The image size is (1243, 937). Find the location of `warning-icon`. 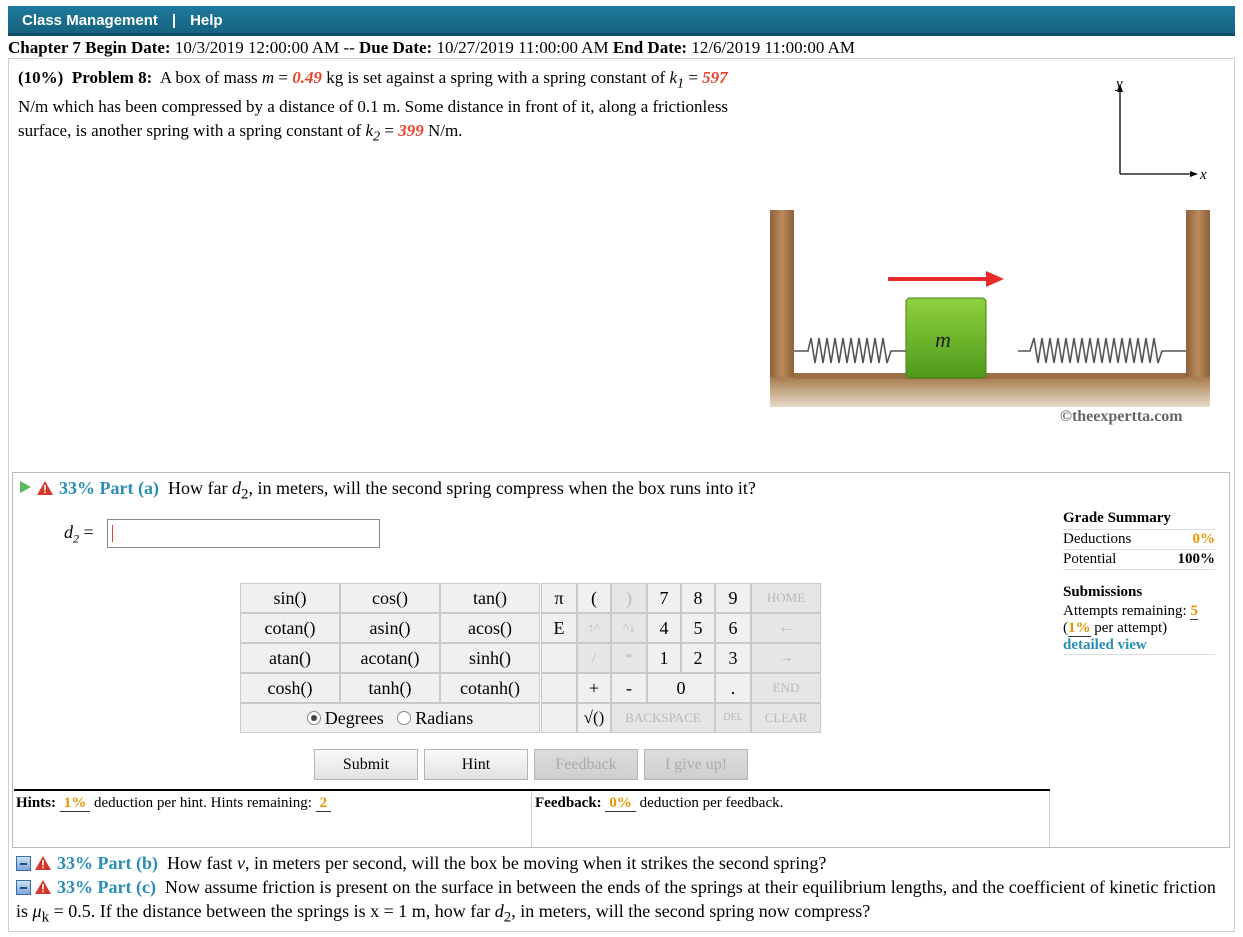

warning-icon is located at coordinates (43, 863).